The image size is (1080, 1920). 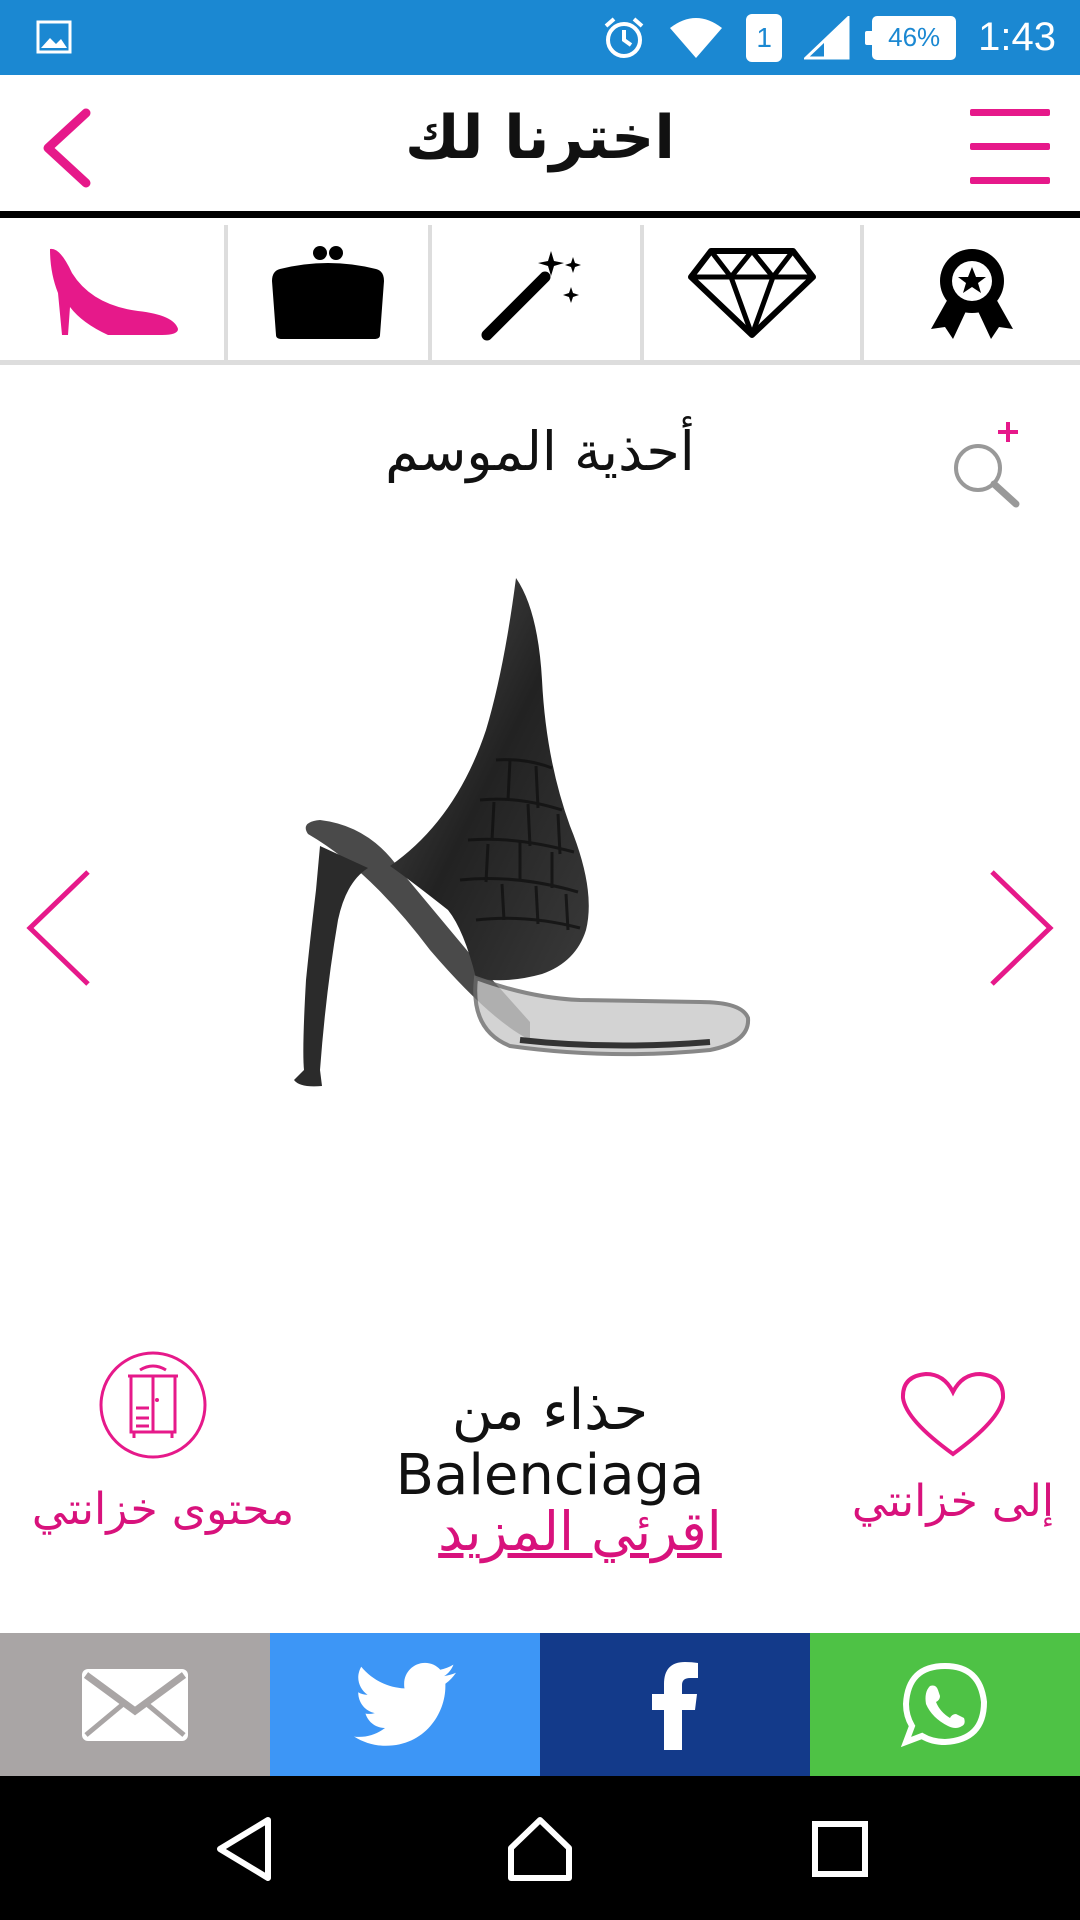 I want to click on share-facebook-button, so click(x=675, y=1704).